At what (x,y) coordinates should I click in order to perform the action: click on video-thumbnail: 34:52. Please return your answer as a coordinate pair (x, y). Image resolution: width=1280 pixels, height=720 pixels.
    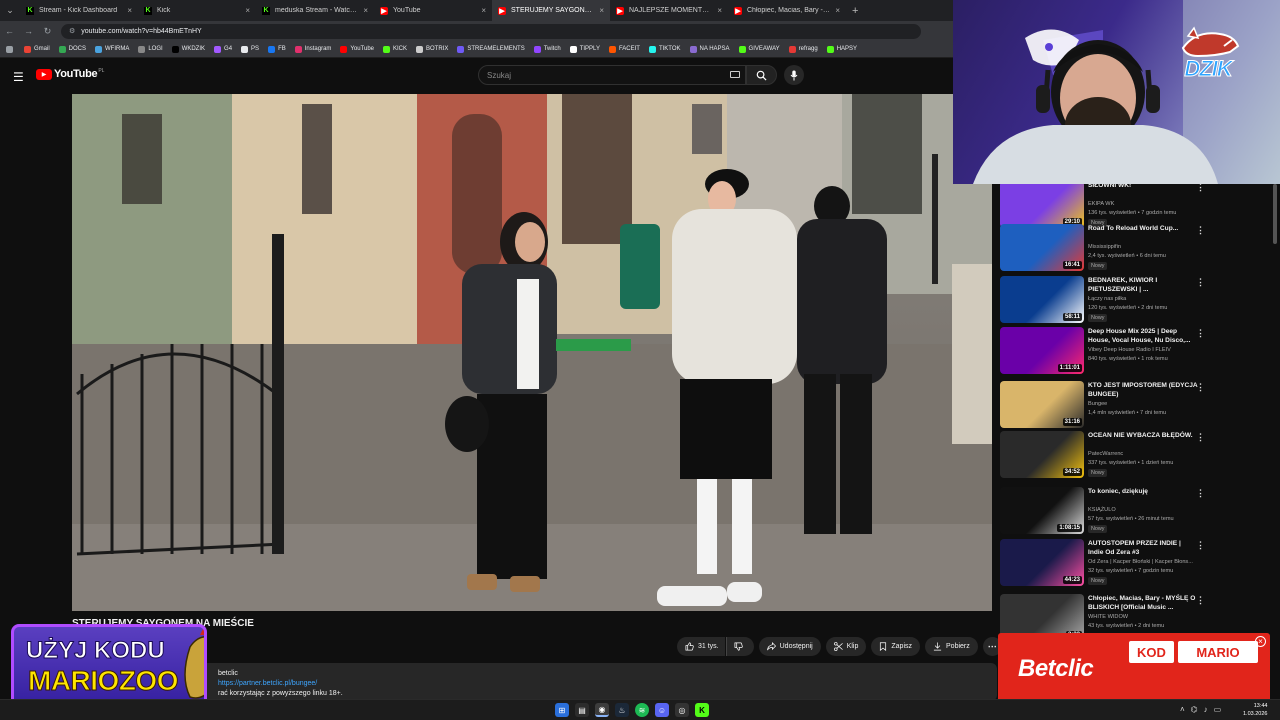
    Looking at the image, I should click on (1042, 454).